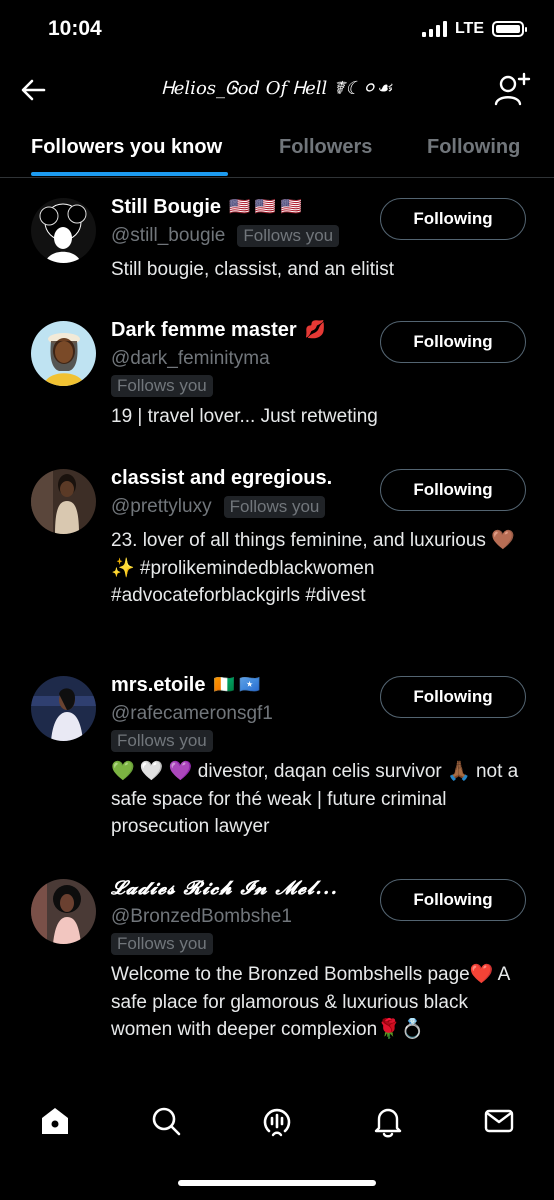 The width and height of the screenshot is (554, 1200). I want to click on user-name: Dark femme master, so click(204, 330).